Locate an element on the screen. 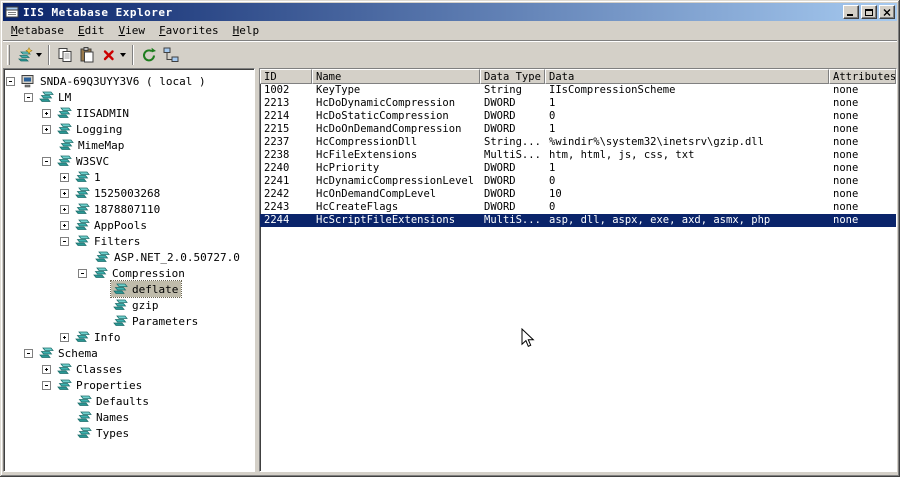 The height and width of the screenshot is (477, 900). connect-button is located at coordinates (171, 55).